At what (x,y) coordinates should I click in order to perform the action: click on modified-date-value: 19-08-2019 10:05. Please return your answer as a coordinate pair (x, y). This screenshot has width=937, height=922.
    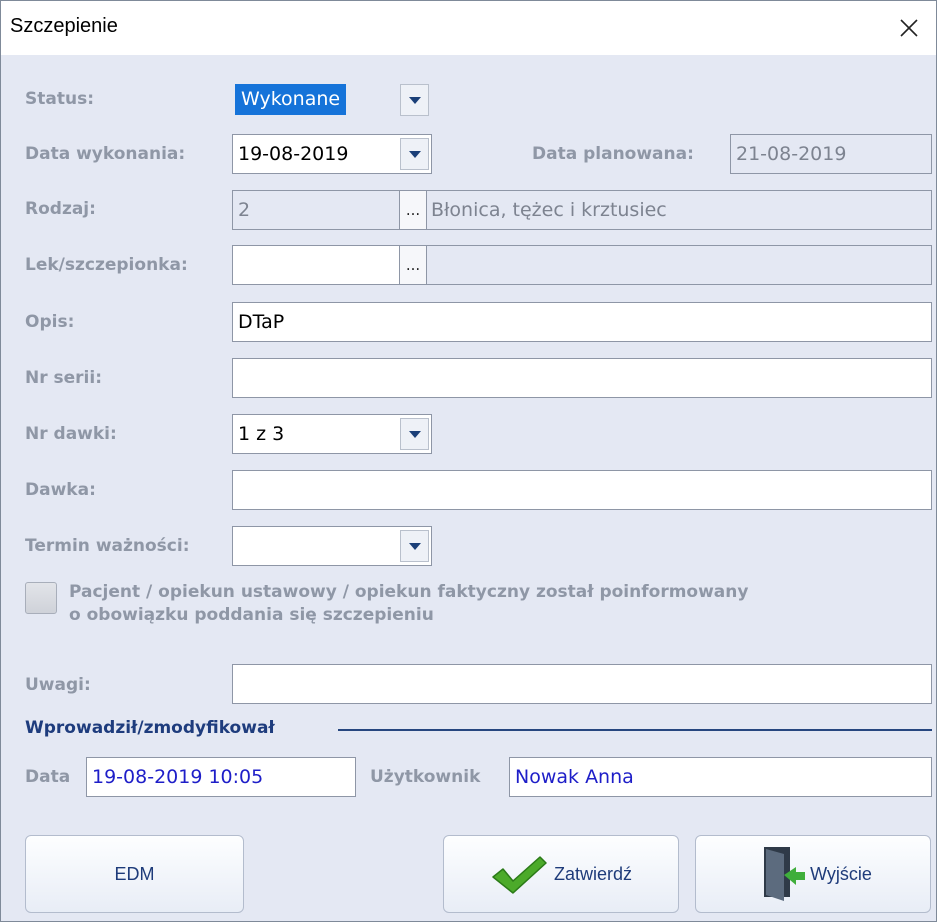
    Looking at the image, I should click on (178, 777).